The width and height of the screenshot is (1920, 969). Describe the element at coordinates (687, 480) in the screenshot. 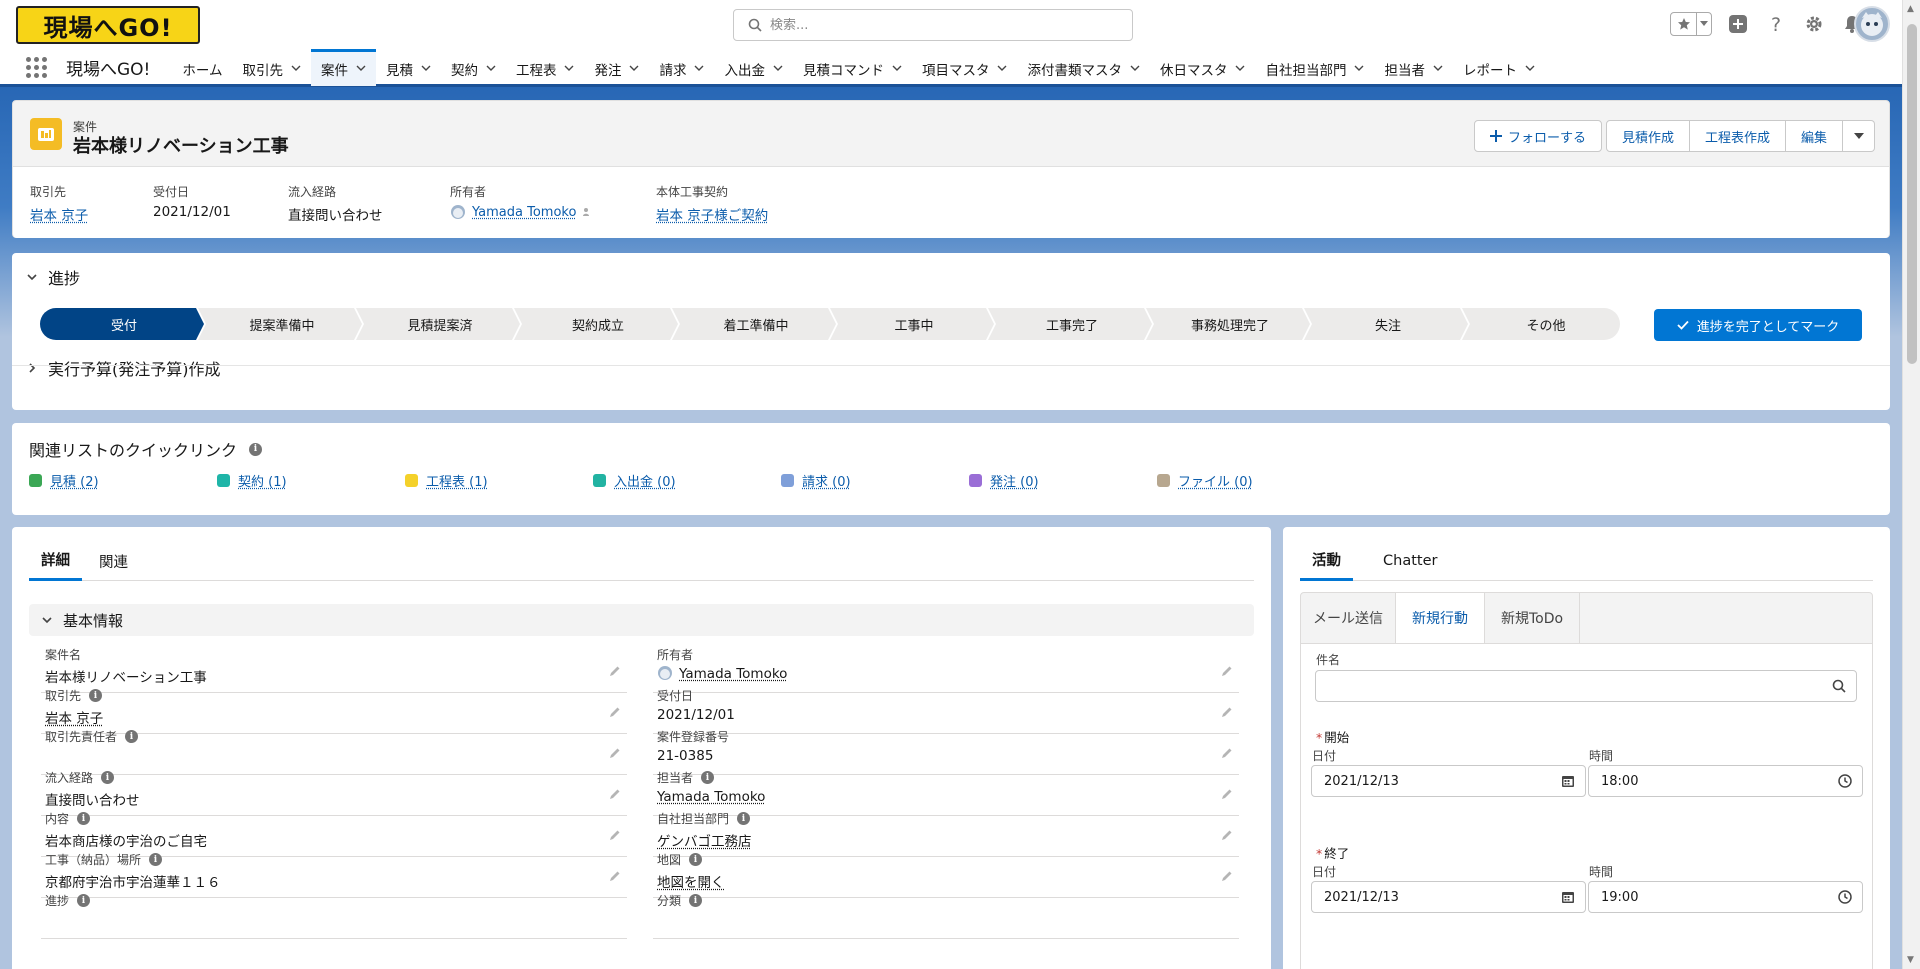

I see `quick-link: 入出金 (0)` at that location.